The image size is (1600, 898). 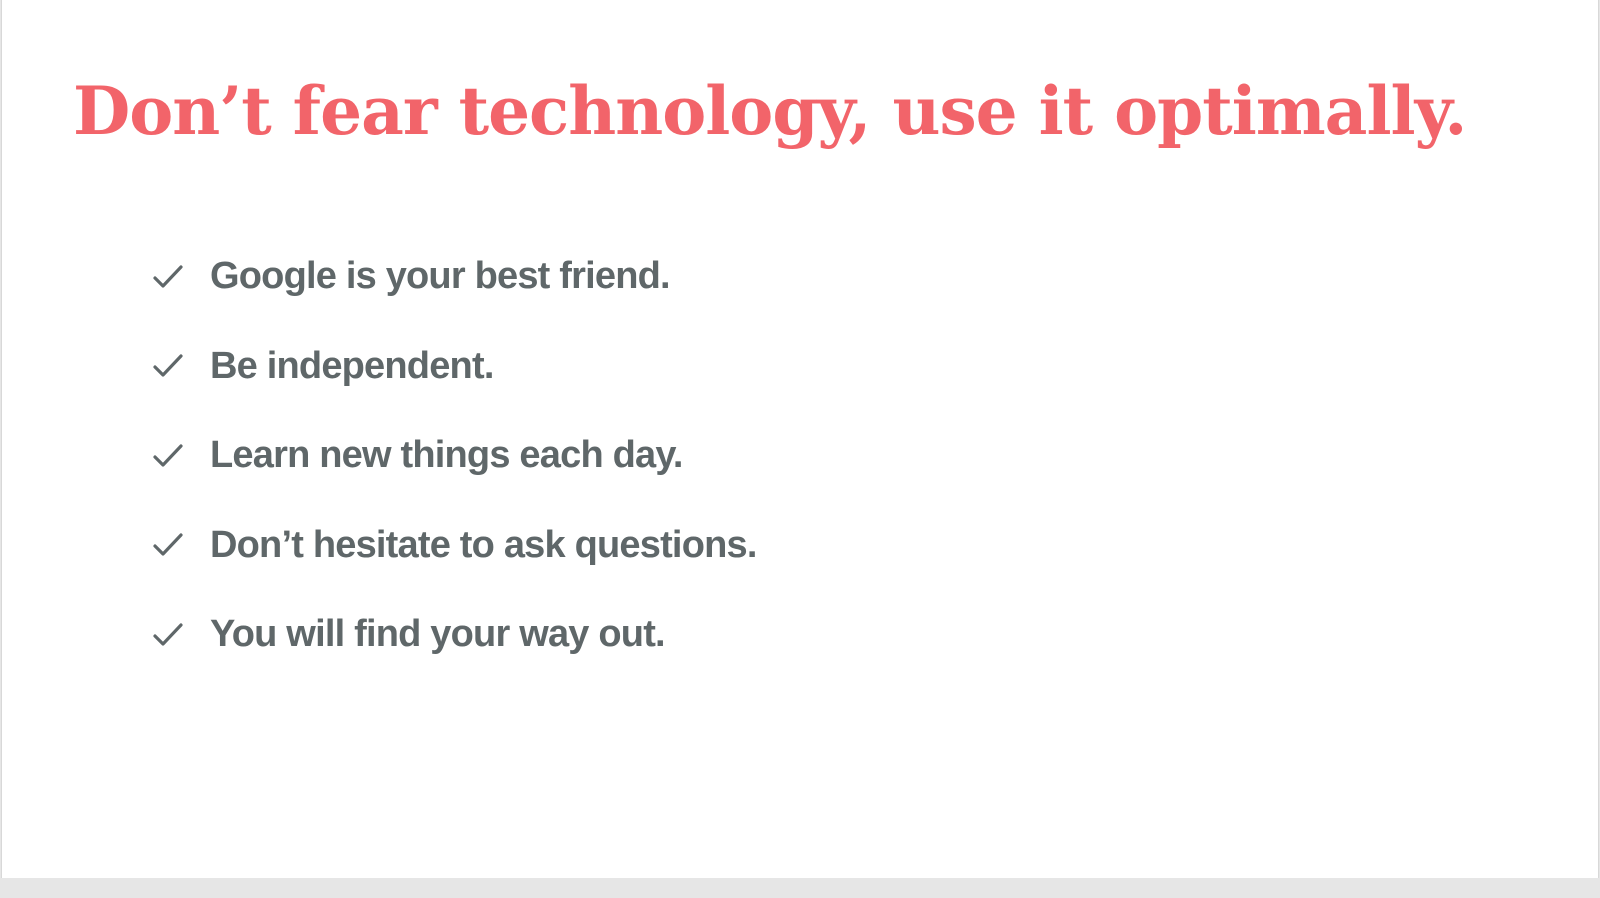 I want to click on list-item: Be independent., so click(x=454, y=367).